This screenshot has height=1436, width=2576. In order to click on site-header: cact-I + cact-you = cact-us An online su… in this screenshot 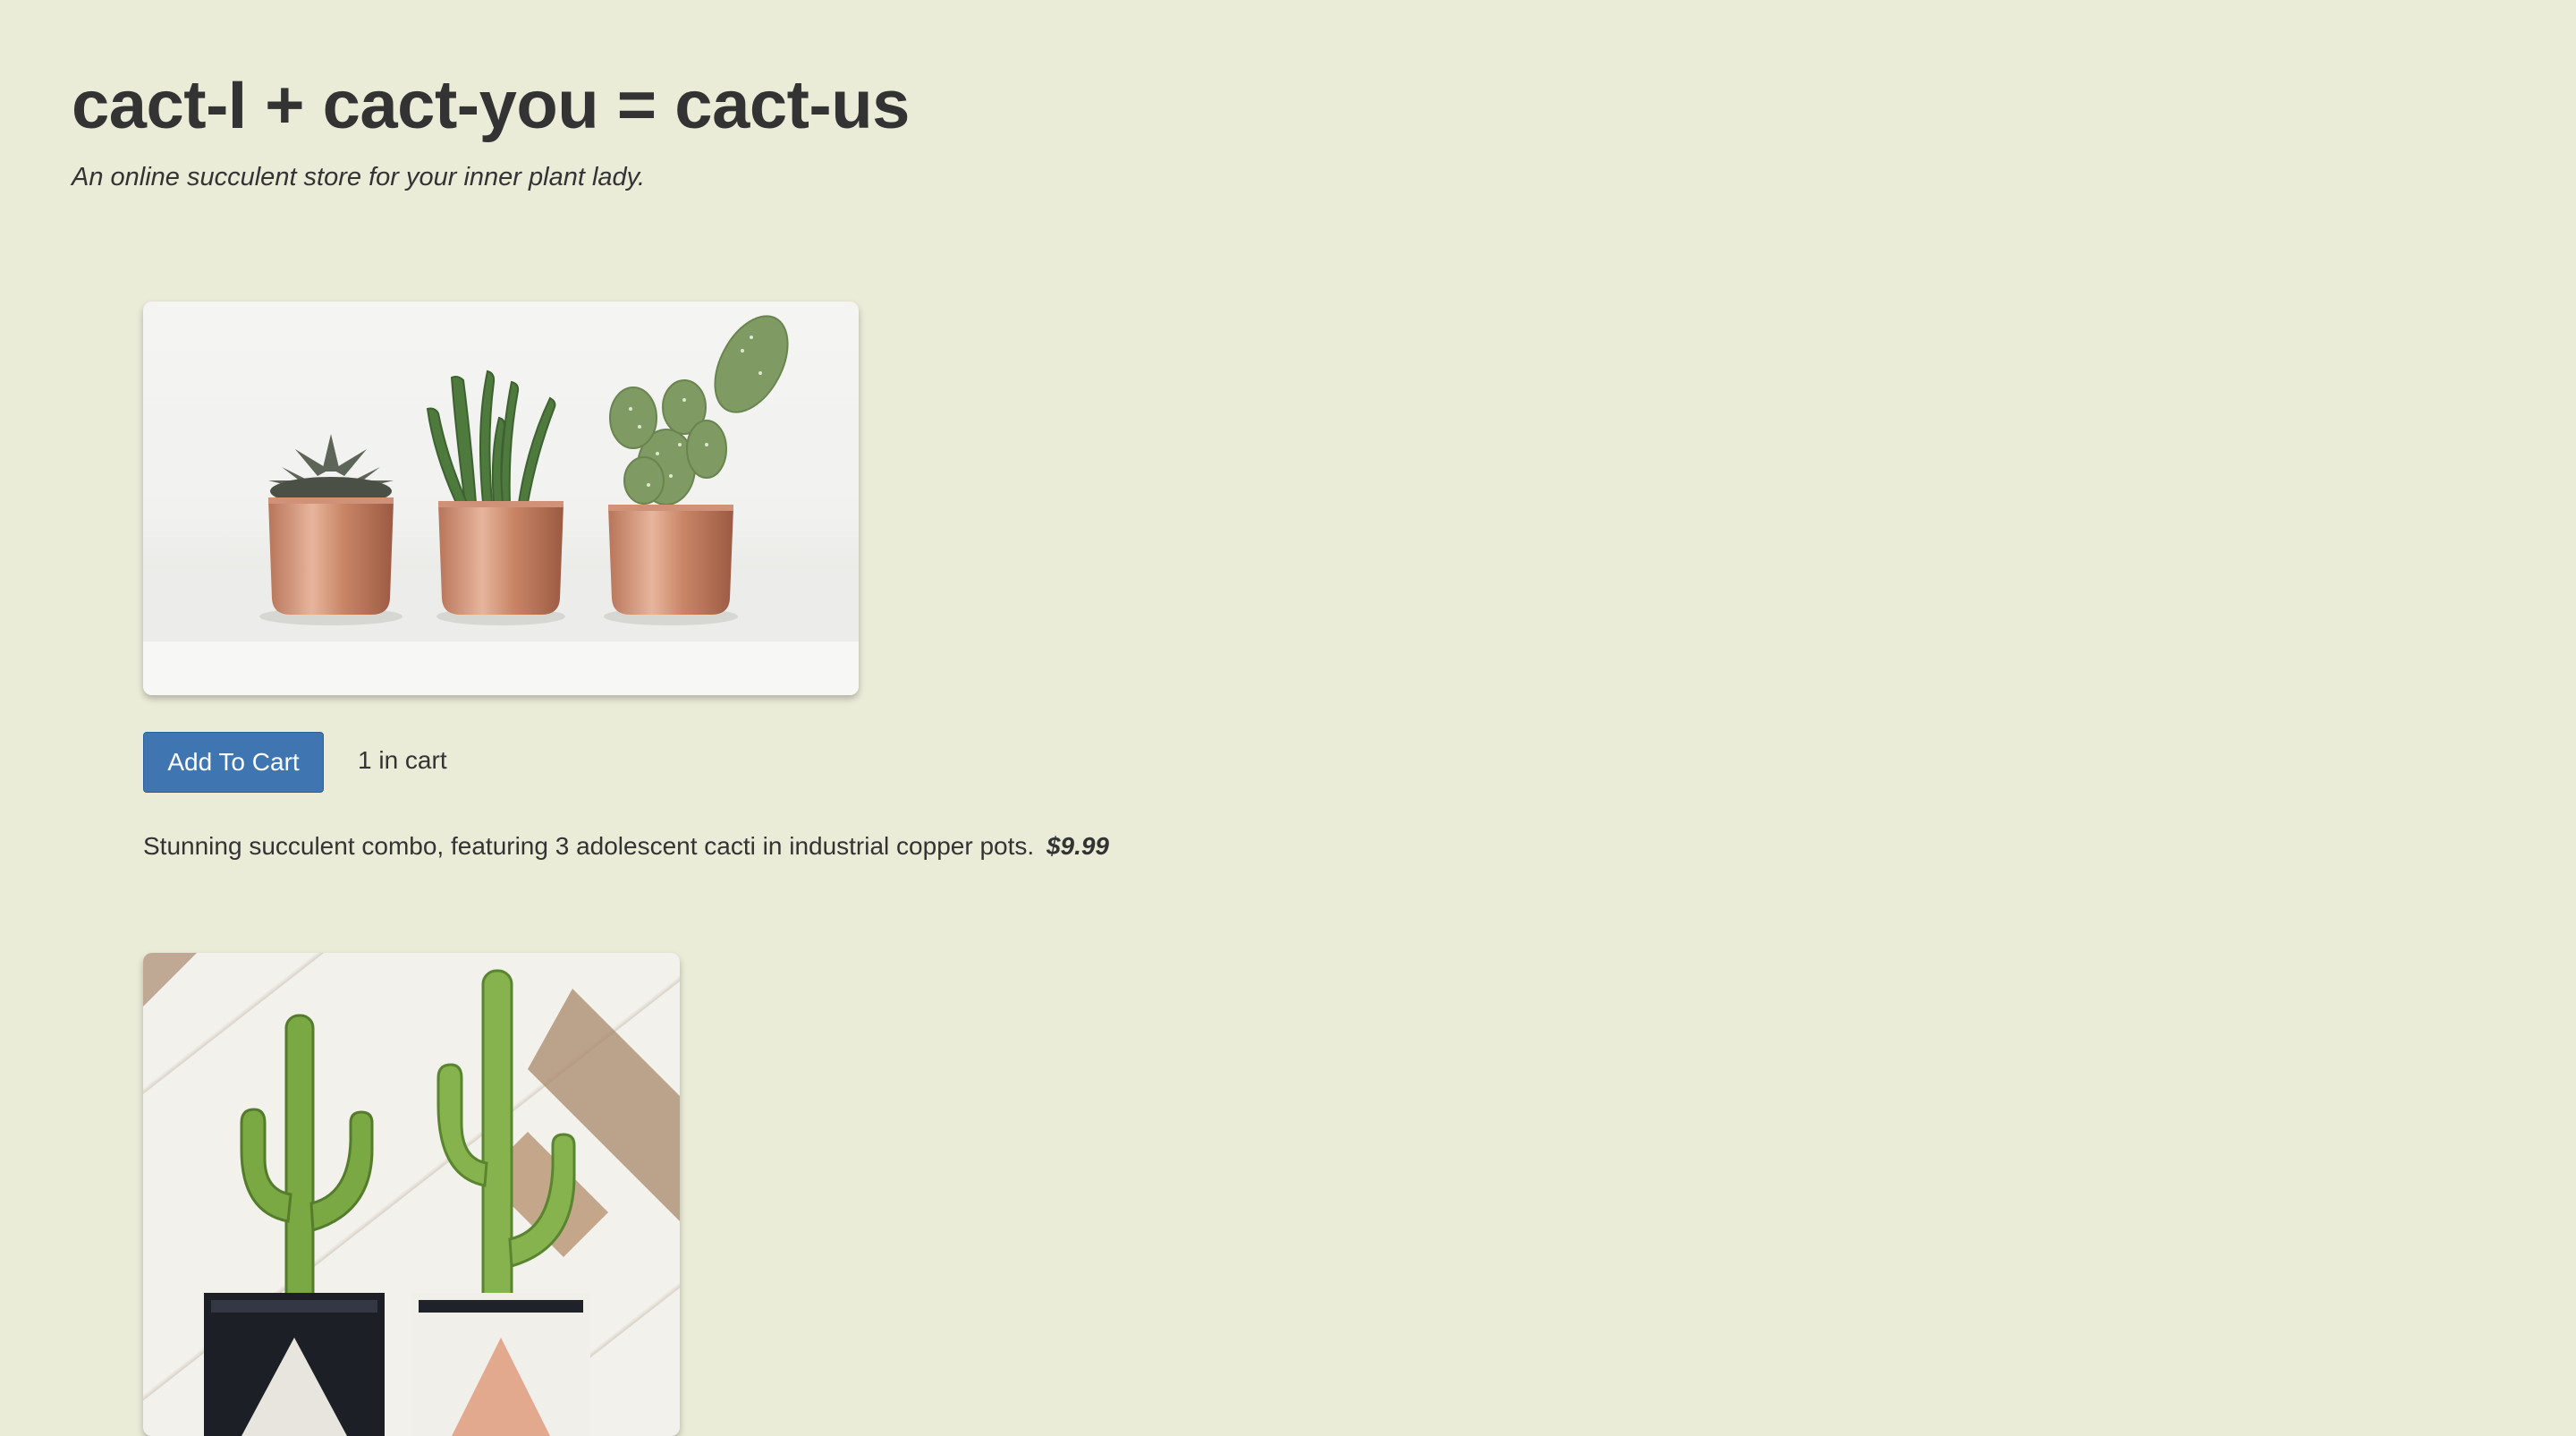, I will do `click(491, 128)`.